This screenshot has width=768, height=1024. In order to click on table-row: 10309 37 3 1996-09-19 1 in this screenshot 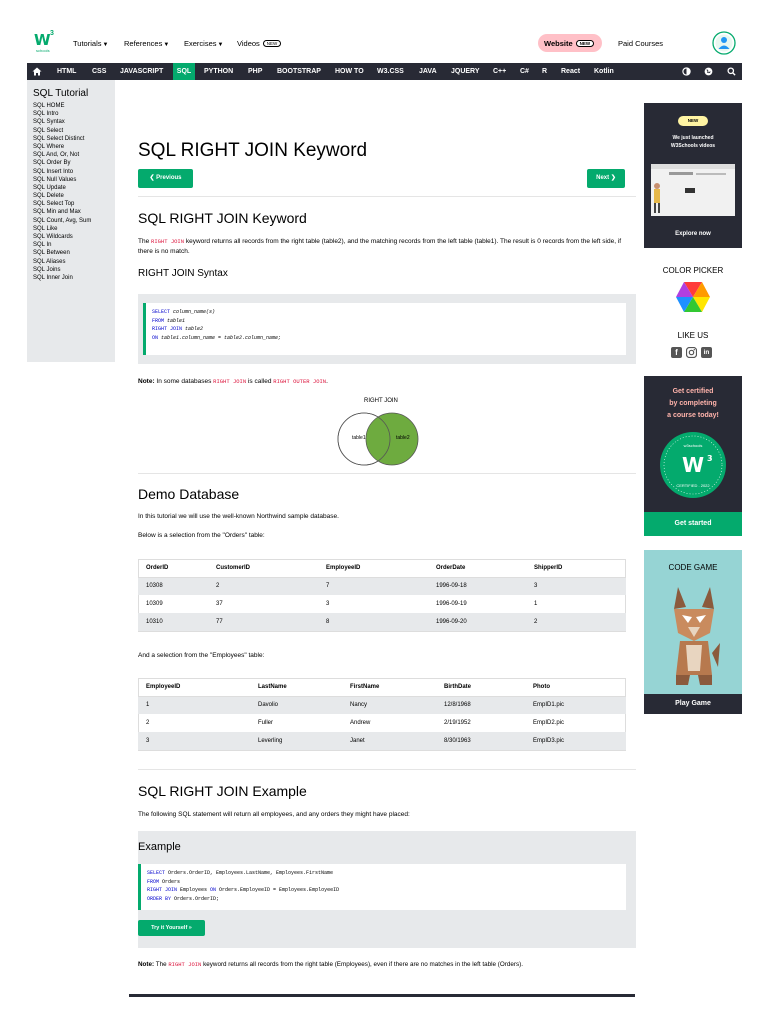, I will do `click(342, 604)`.